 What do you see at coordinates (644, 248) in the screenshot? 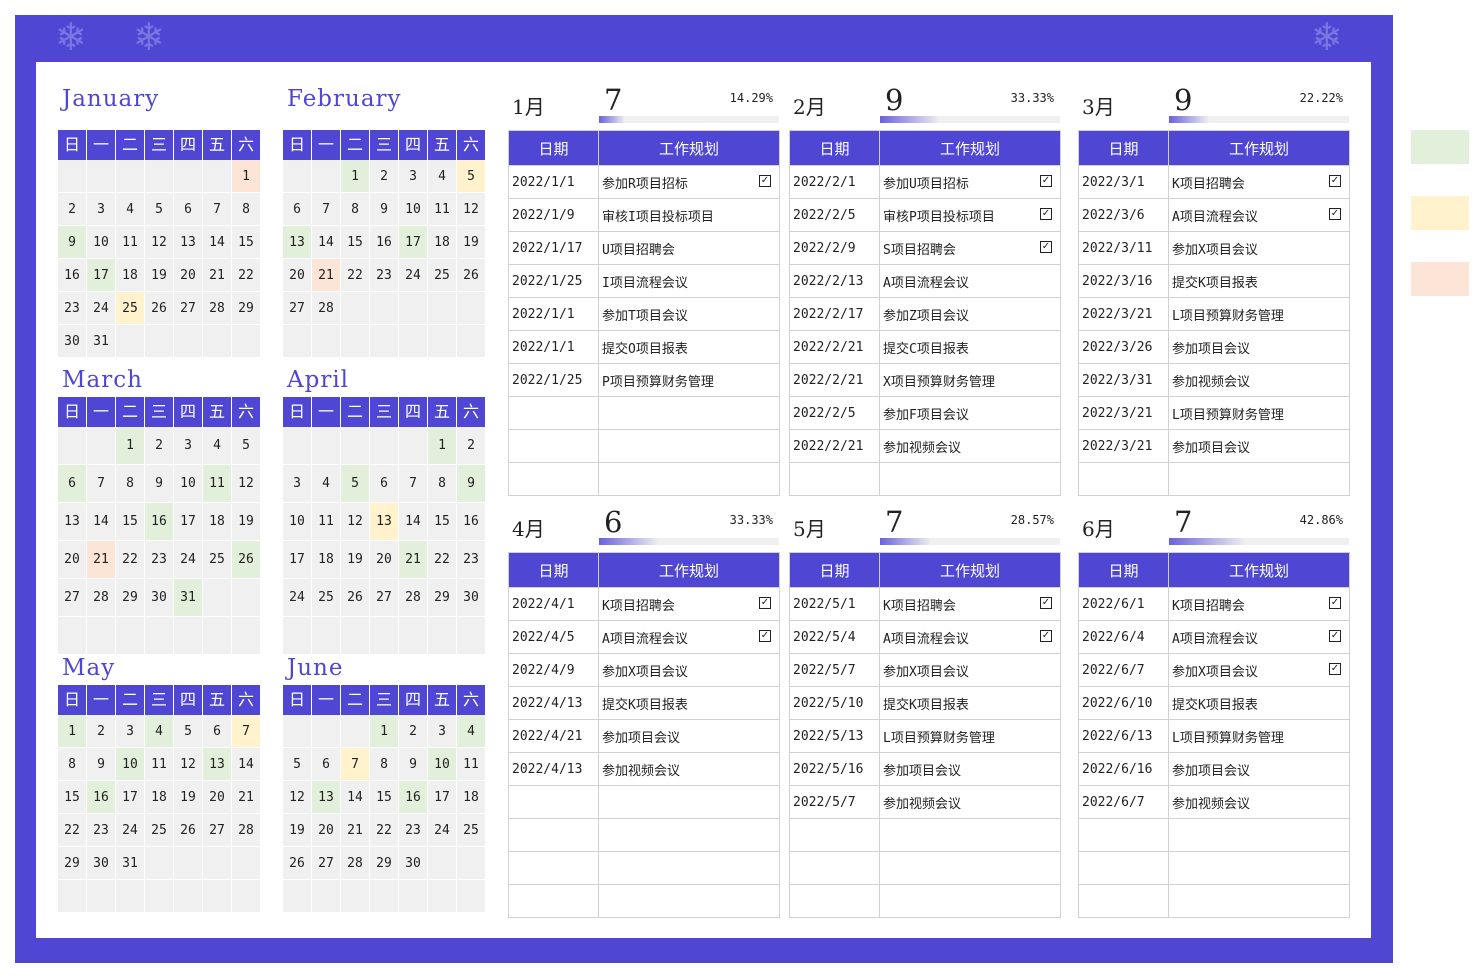
I see `plan-row: 2022/1/17 U项目招聘会` at bounding box center [644, 248].